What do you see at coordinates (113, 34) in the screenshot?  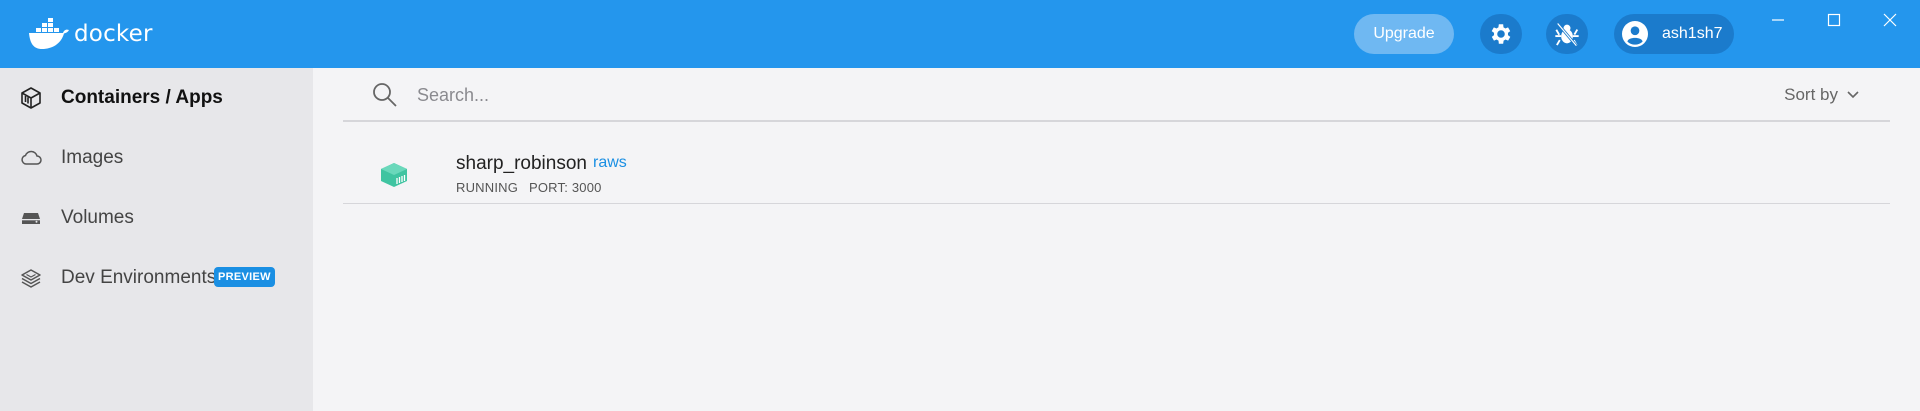 I see `brand-name: docker` at bounding box center [113, 34].